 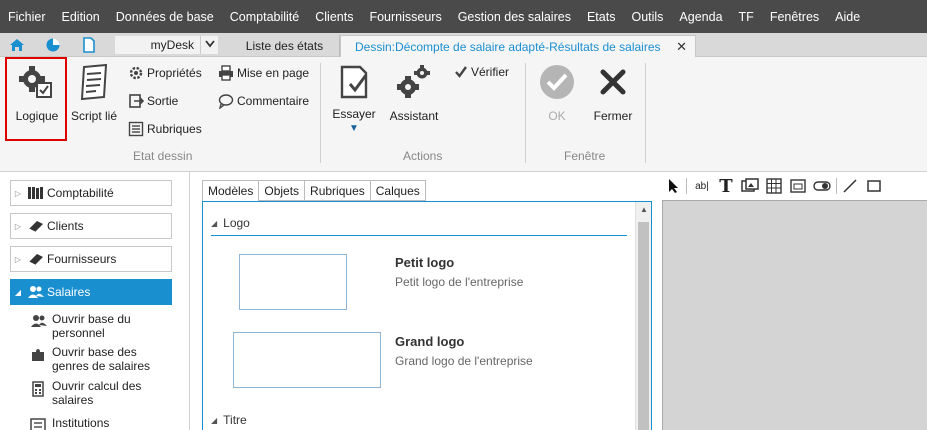 I want to click on try-document-icon, so click(x=354, y=82).